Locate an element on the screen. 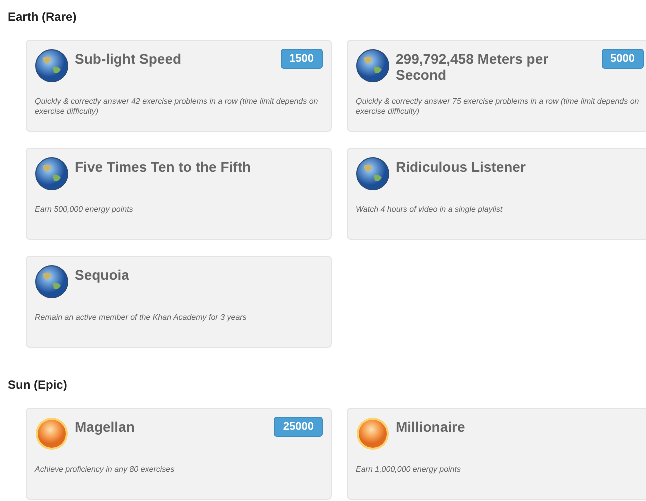  badge-title: Sub-light Speed is located at coordinates (129, 58).